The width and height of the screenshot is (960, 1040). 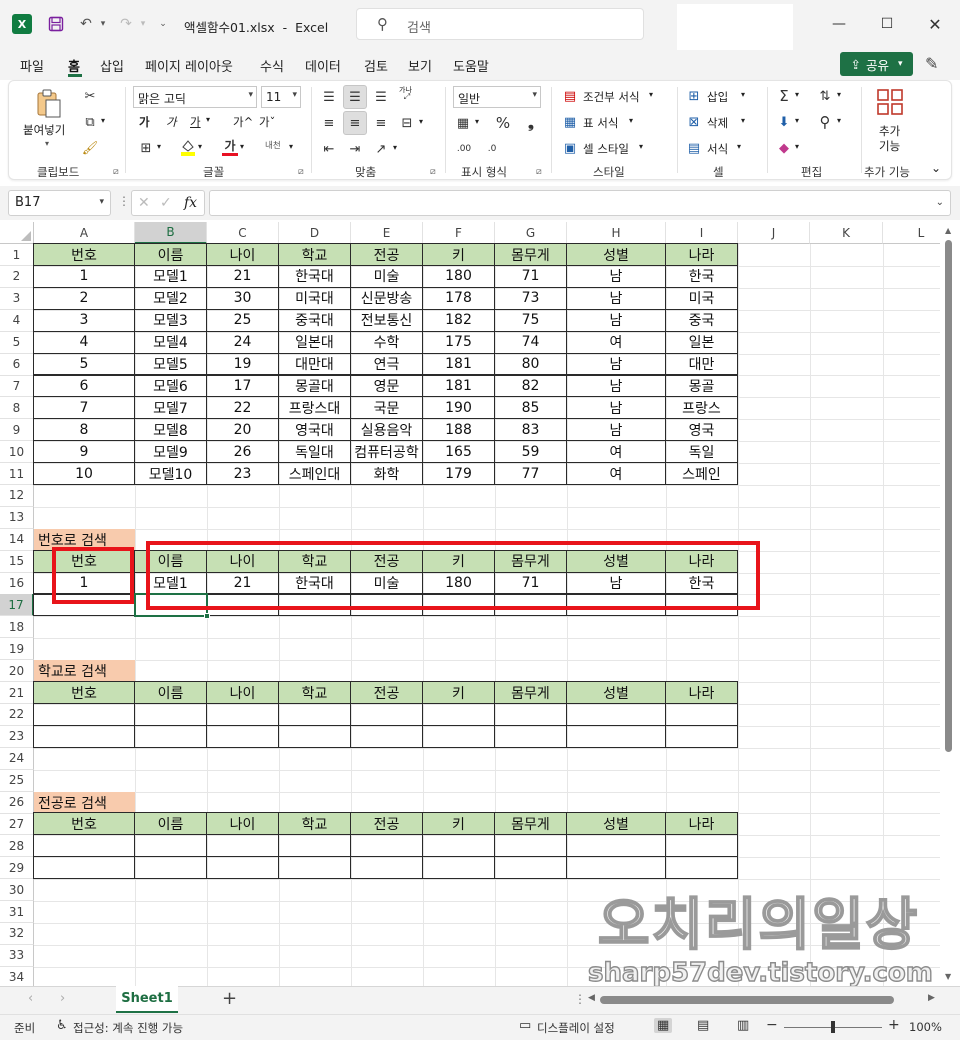 I want to click on table-cell: 178, so click(x=458, y=298).